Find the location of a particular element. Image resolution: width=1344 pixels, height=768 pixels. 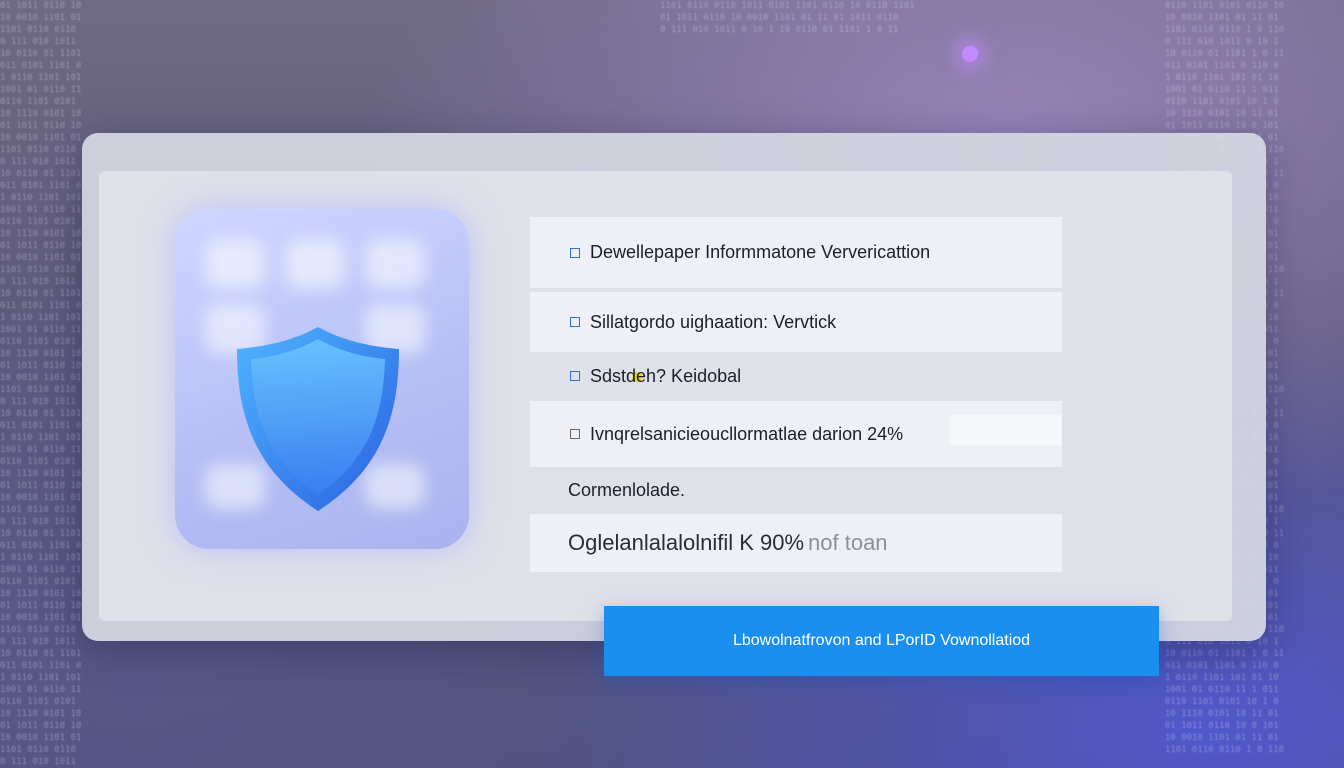

list-item-label: Cormenlolade. is located at coordinates (627, 489).